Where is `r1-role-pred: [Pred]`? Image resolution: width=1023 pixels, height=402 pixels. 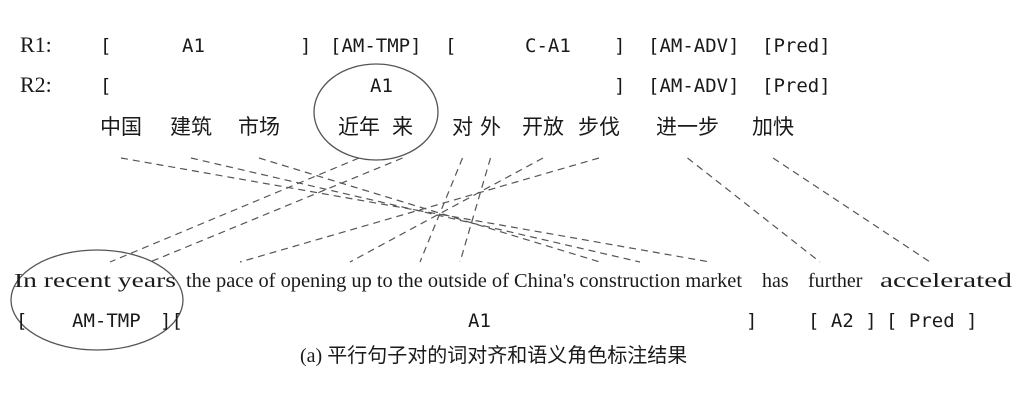 r1-role-pred: [Pred] is located at coordinates (796, 46).